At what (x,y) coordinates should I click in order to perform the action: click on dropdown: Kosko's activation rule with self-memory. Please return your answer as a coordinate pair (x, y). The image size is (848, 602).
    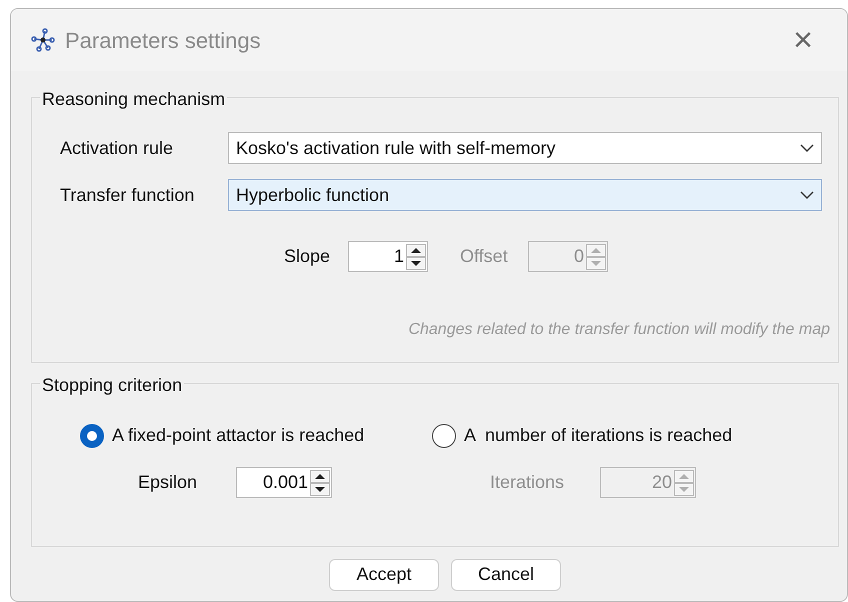
    Looking at the image, I should click on (525, 148).